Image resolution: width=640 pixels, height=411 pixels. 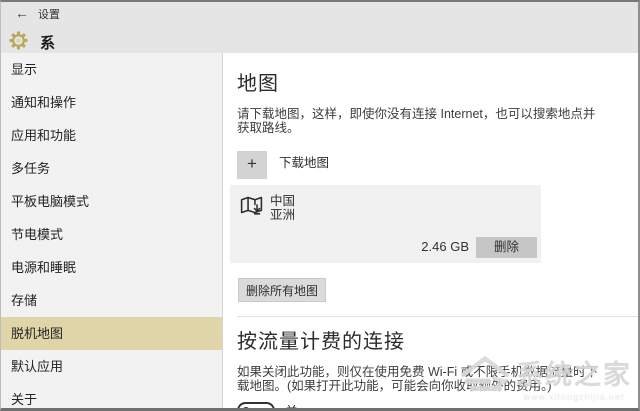 I want to click on download-map-label: 下载地图, so click(x=304, y=163).